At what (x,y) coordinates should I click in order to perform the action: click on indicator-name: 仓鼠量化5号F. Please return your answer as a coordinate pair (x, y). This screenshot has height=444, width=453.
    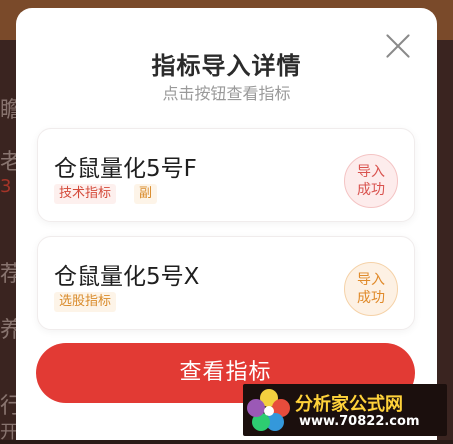
    Looking at the image, I should click on (125, 169).